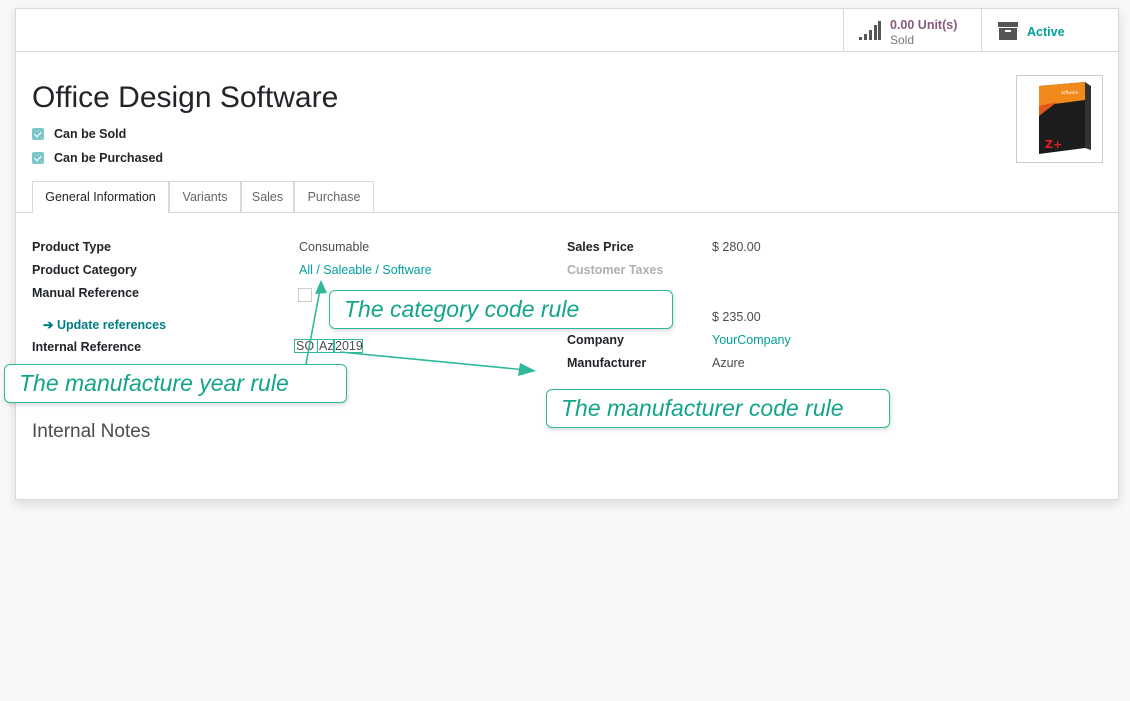 Image resolution: width=1130 pixels, height=701 pixels. Describe the element at coordinates (728, 363) in the screenshot. I see `manufacturer-value: Azure` at that location.